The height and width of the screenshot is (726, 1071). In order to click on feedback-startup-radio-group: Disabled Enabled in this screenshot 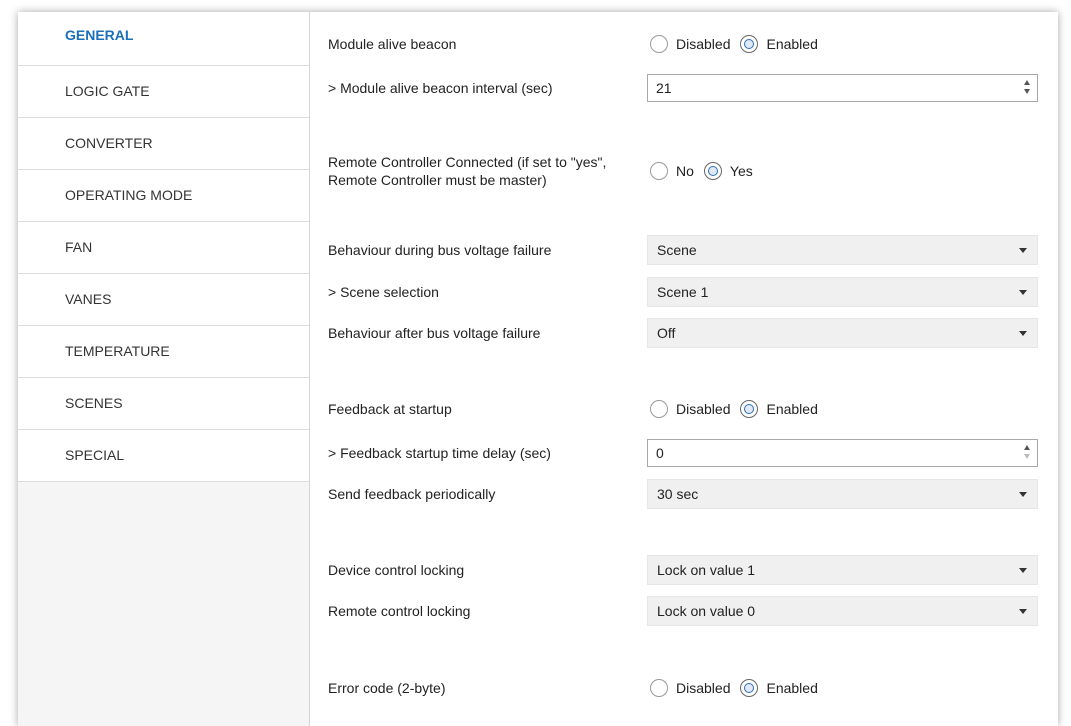, I will do `click(844, 409)`.